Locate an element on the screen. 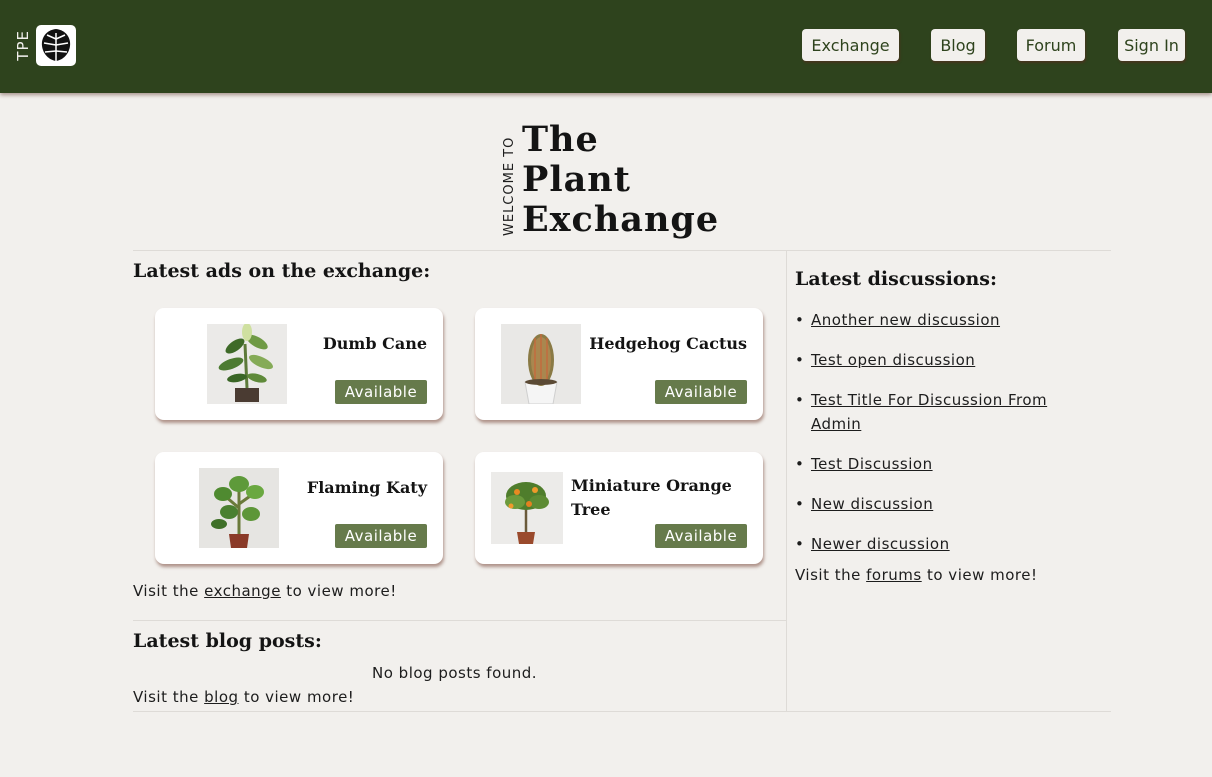 Image resolution: width=1212 pixels, height=777 pixels. exchange-more-prefix: Visit the is located at coordinates (166, 591).